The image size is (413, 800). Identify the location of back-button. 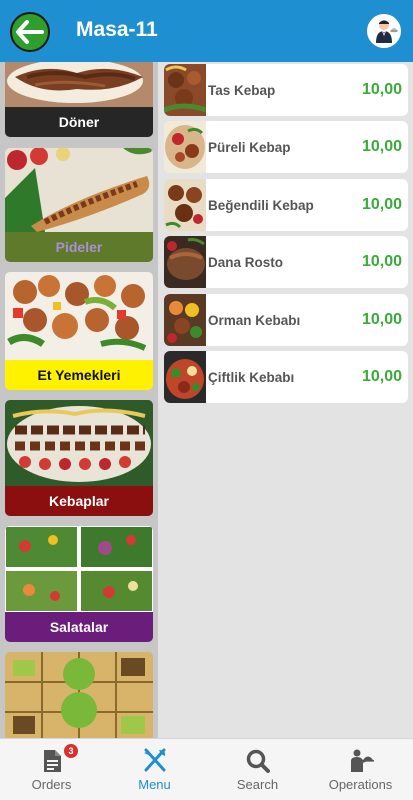
(30, 32).